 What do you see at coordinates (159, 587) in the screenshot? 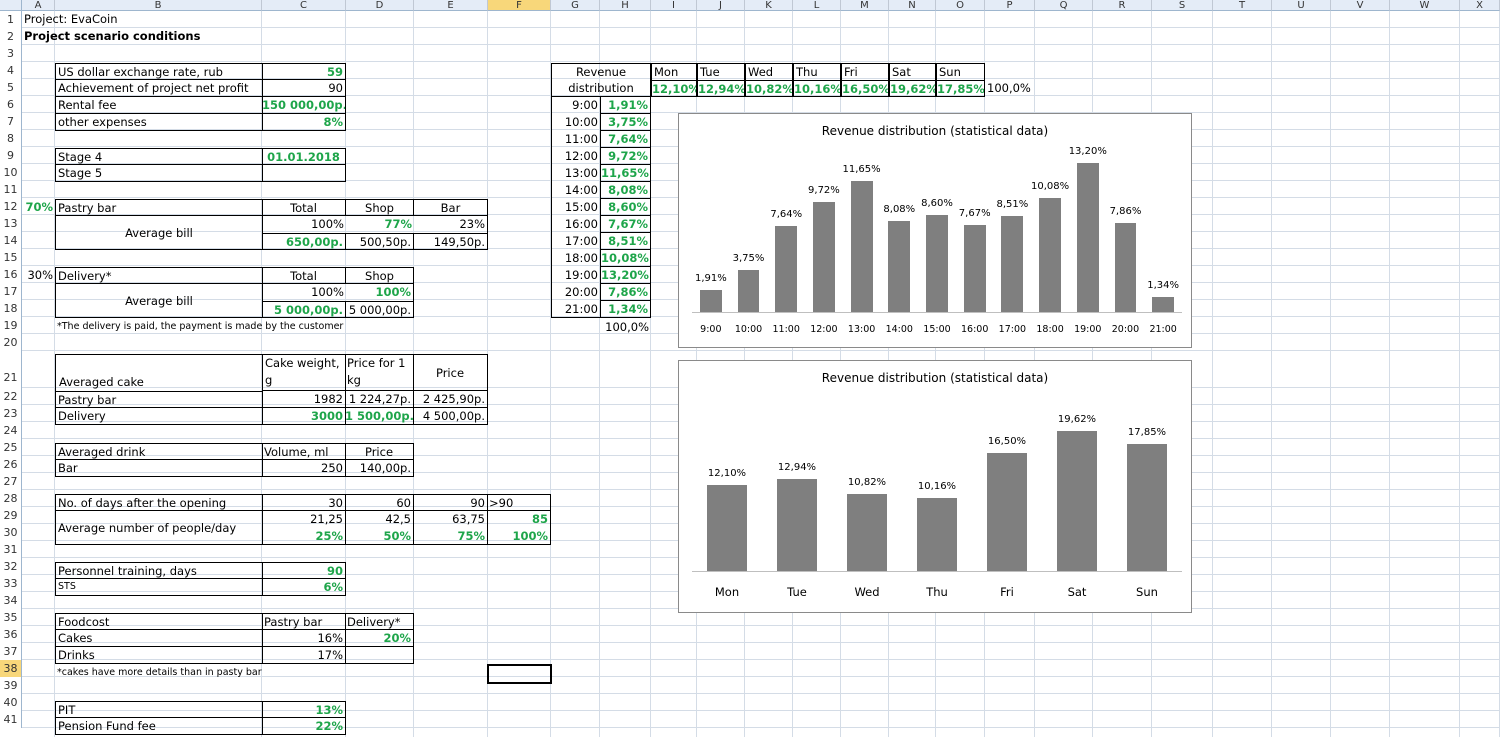
I see `sts-label: STS` at bounding box center [159, 587].